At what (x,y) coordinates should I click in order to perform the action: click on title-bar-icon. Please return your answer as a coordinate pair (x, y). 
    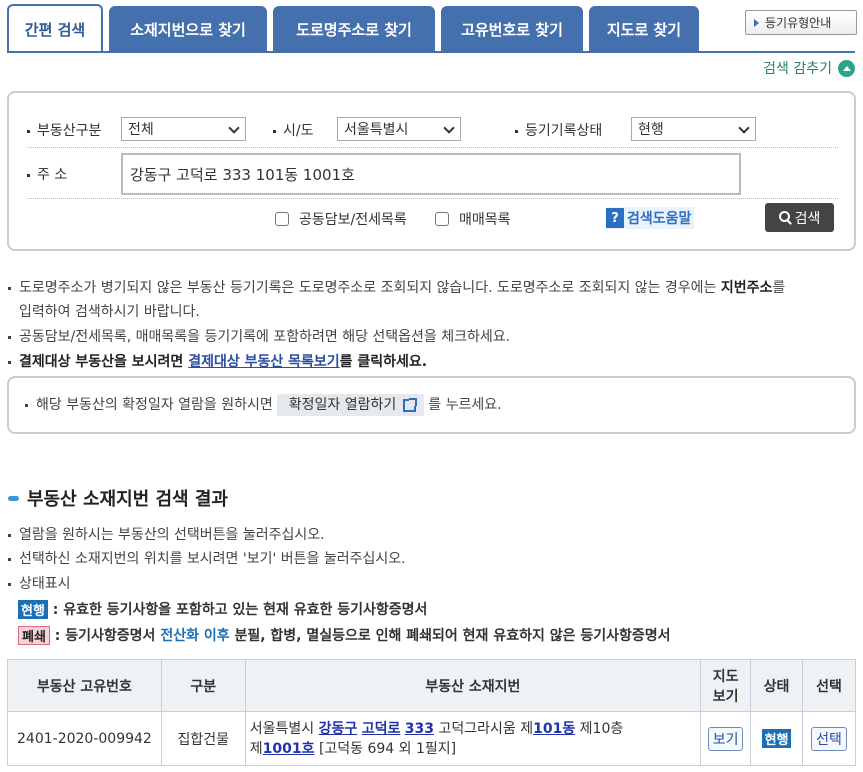
    Looking at the image, I should click on (13, 498).